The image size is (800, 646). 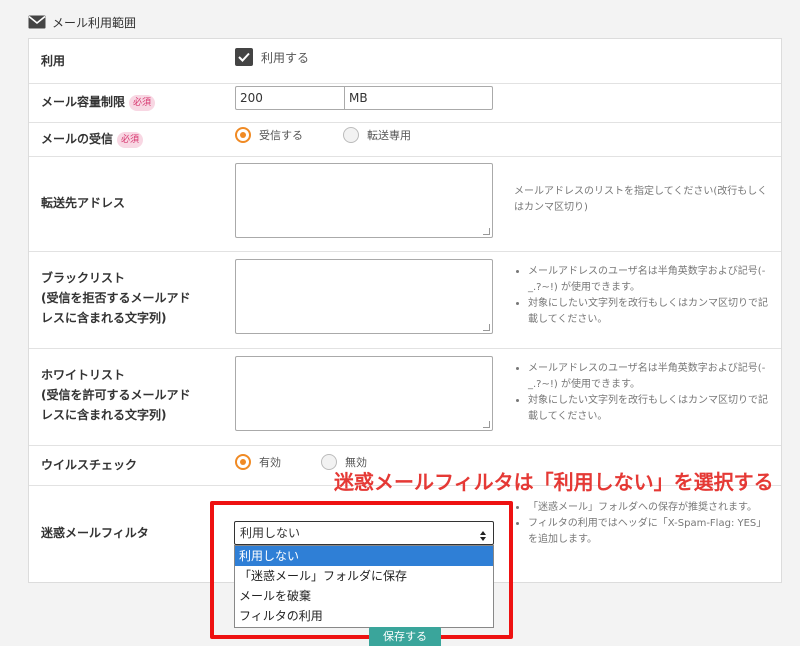 I want to click on dropdown-option: メールを破棄, so click(x=364, y=596).